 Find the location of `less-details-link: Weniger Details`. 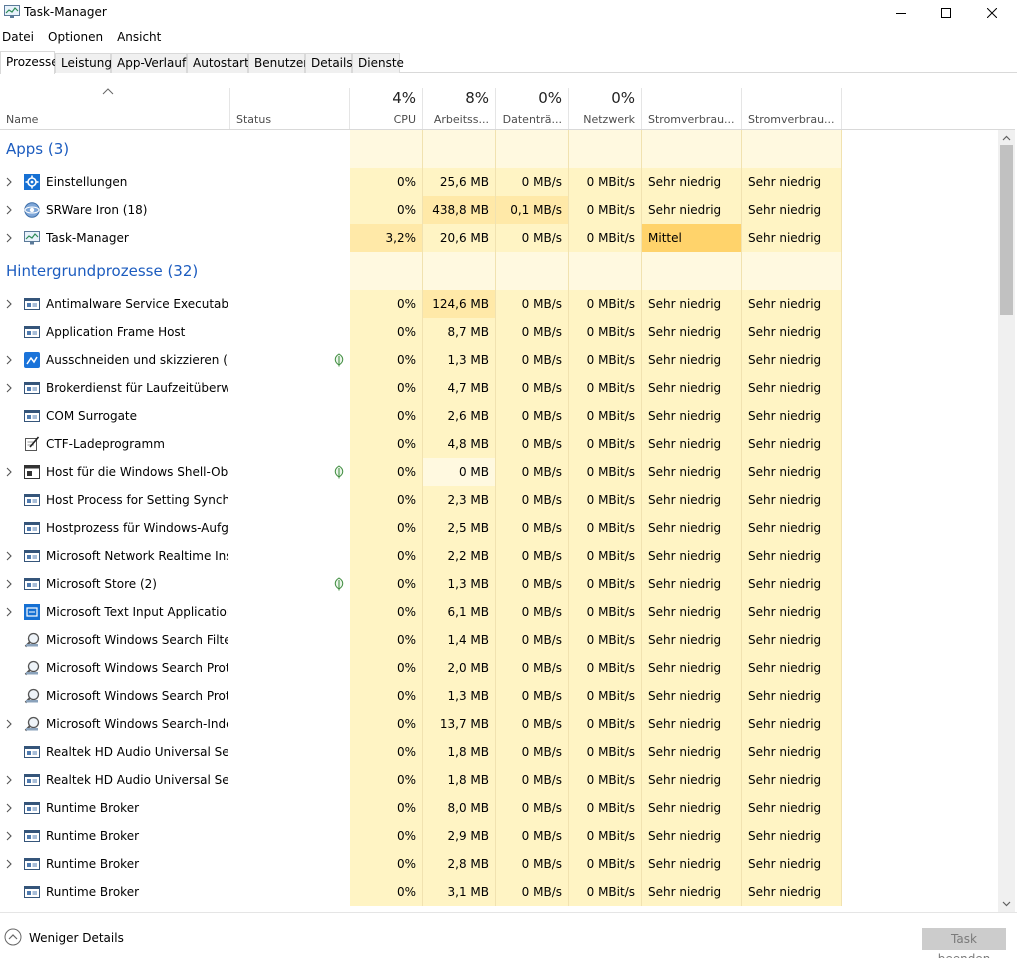

less-details-link: Weniger Details is located at coordinates (76, 938).